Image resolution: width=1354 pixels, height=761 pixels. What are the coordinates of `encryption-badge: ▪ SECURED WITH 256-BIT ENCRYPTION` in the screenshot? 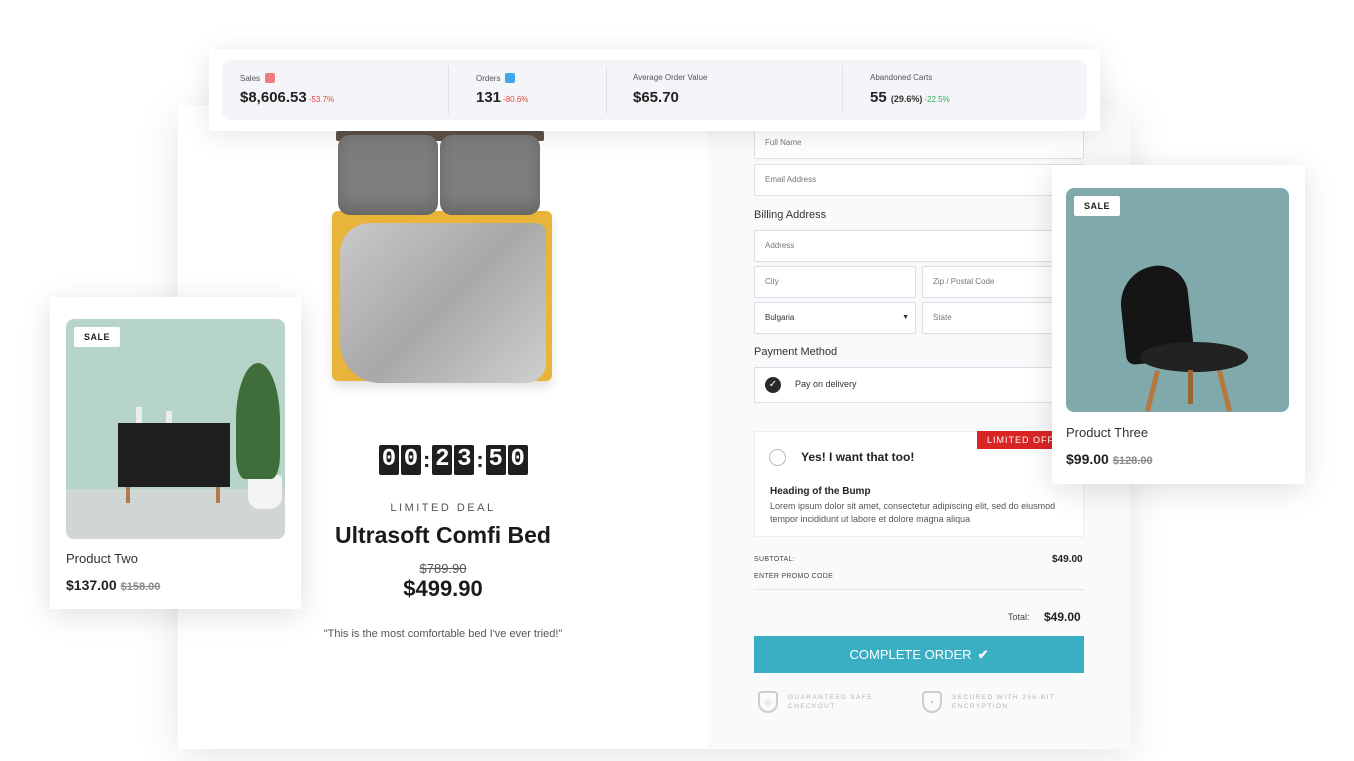 It's located at (992, 702).